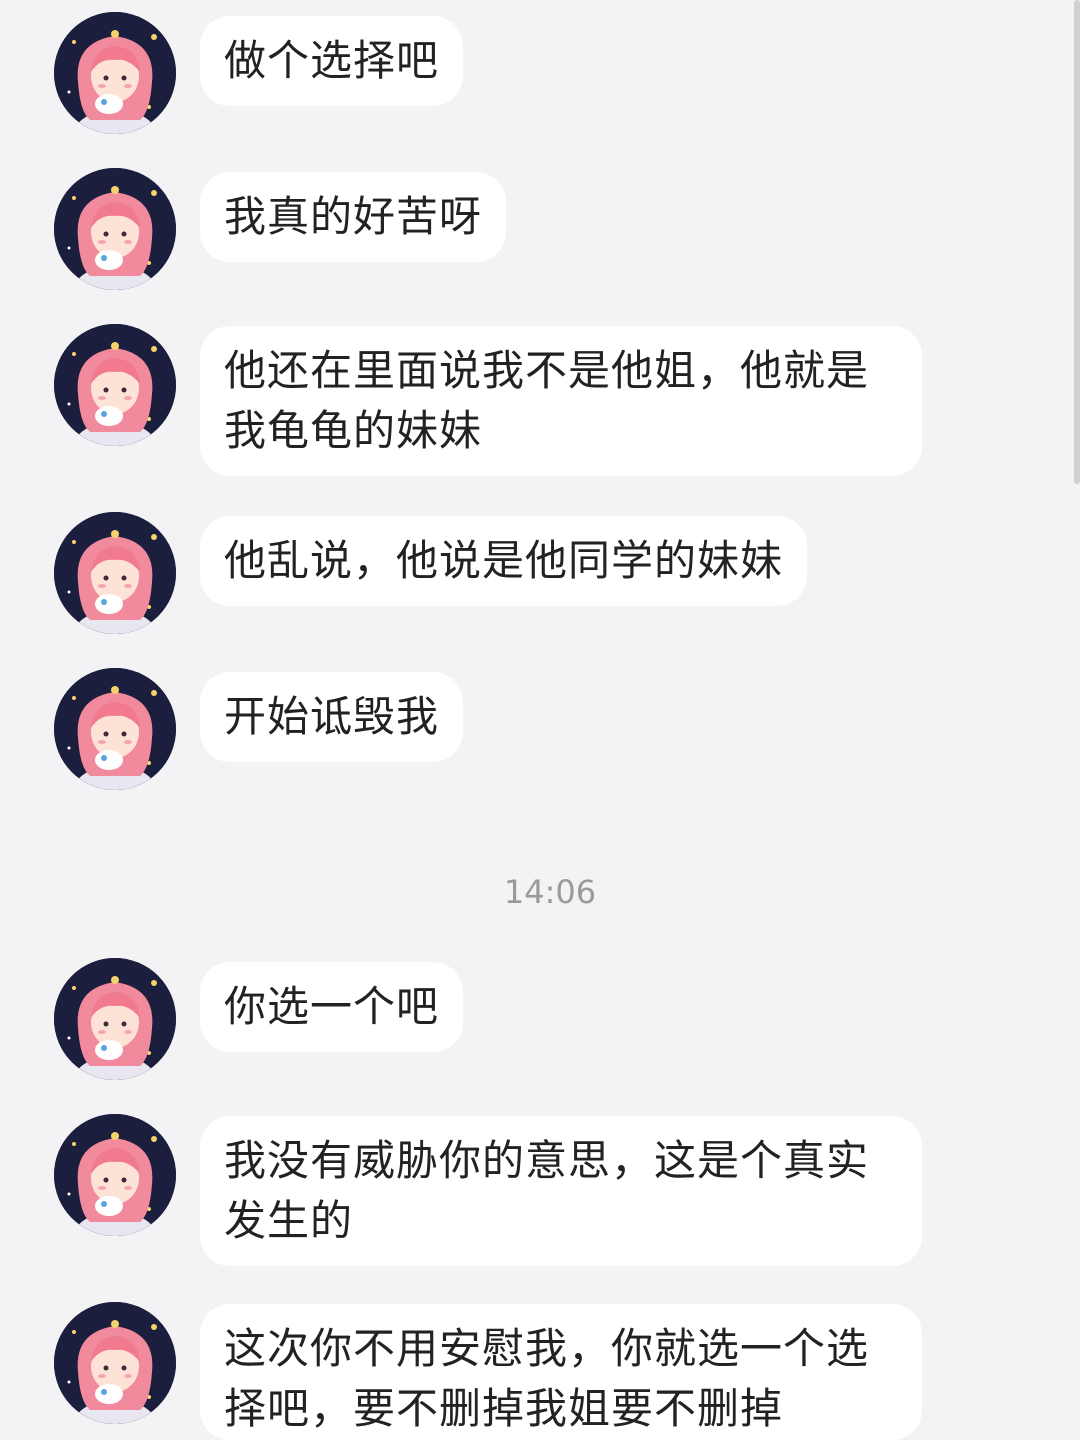  I want to click on message-bubble: 我没有威胁你的意思，这是个真实发生的, so click(561, 1191).